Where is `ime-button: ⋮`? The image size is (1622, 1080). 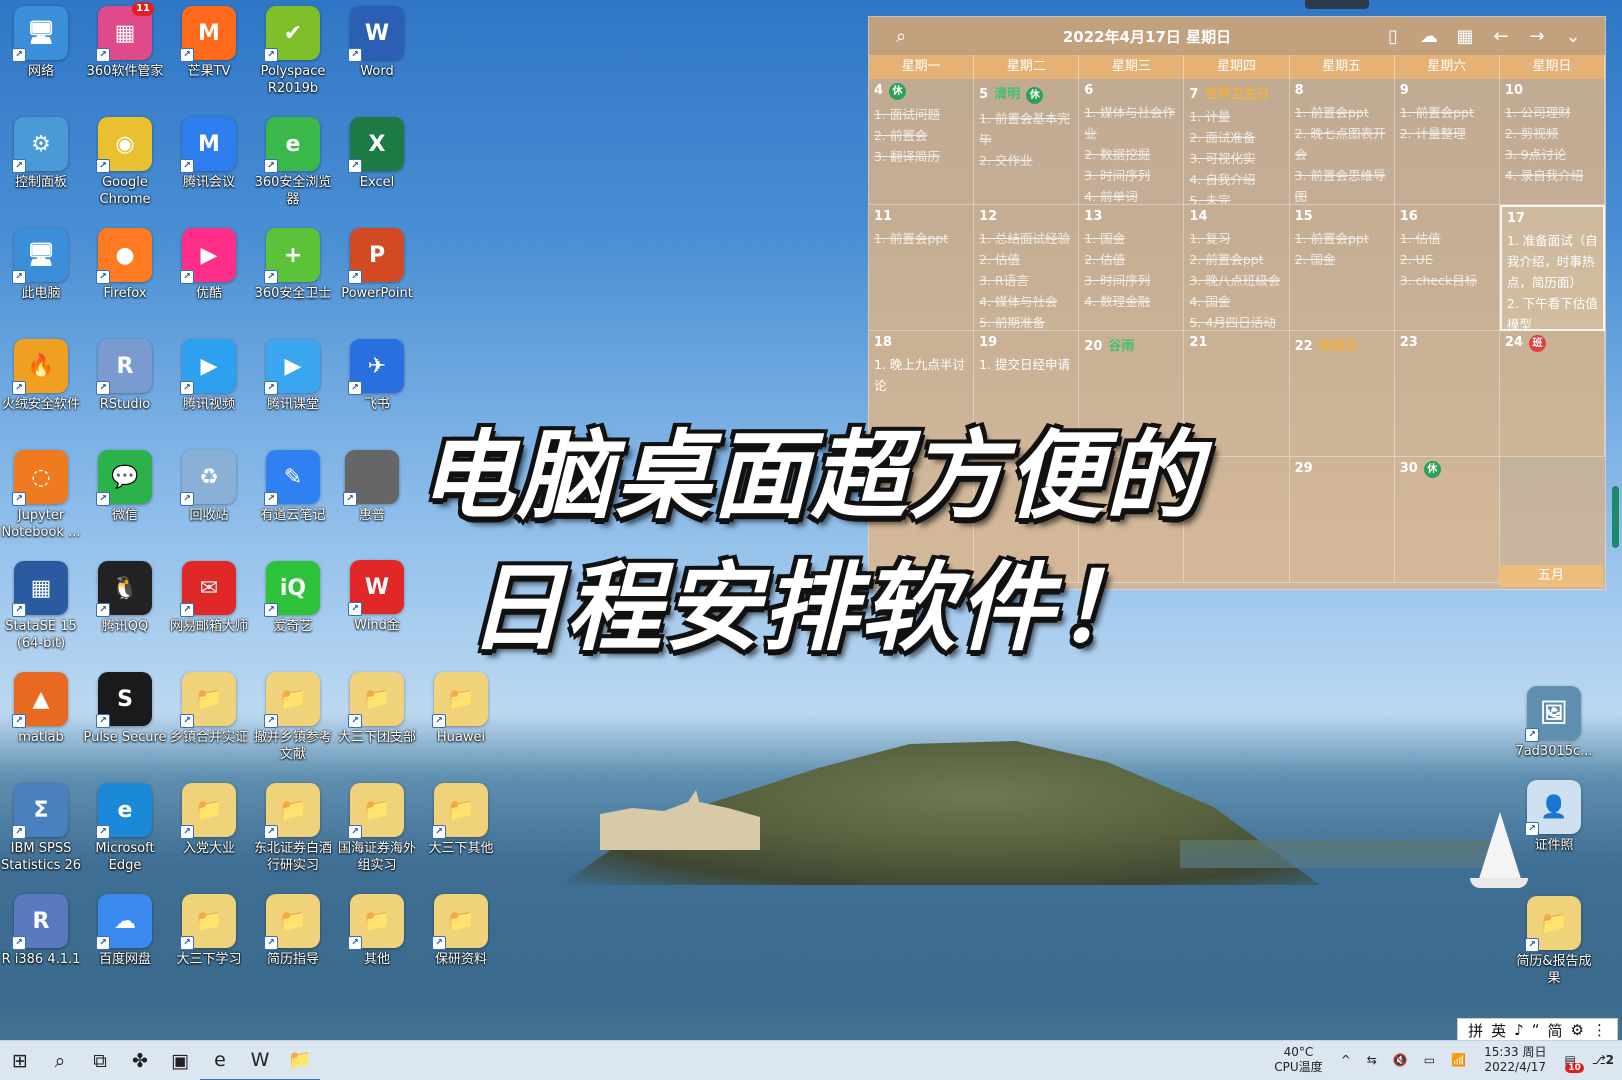
ime-button: ⋮ is located at coordinates (1599, 1030).